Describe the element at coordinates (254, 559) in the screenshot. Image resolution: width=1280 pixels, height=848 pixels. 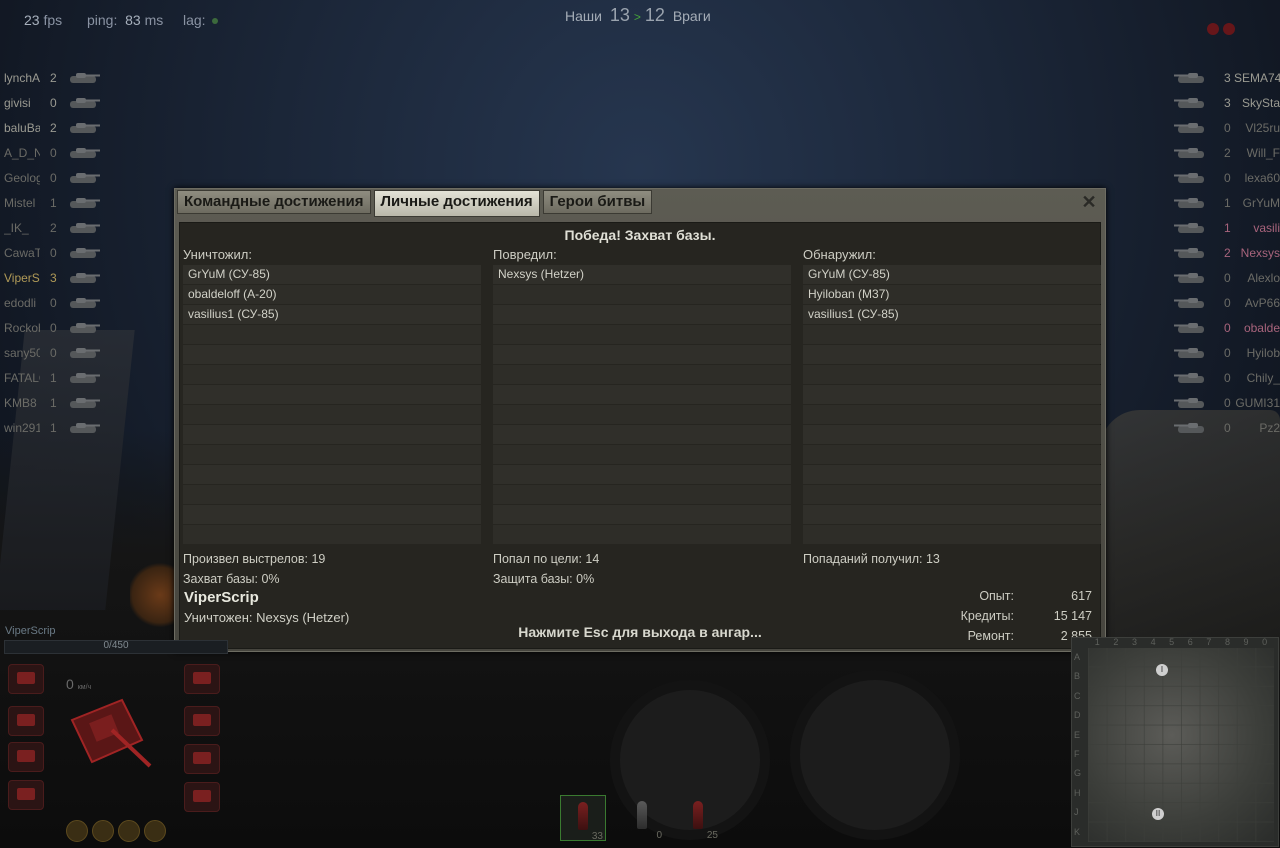
I see `shots-fired-stat: Произвел выстрелов: 19` at that location.